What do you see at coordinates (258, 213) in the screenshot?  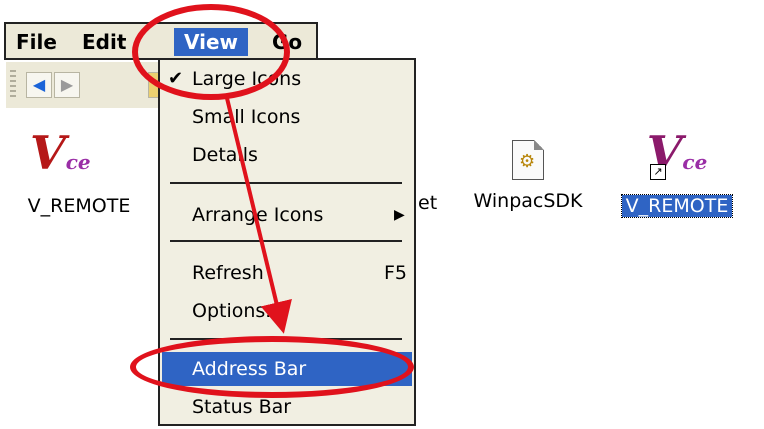 I see `annotation-arrow` at bounding box center [258, 213].